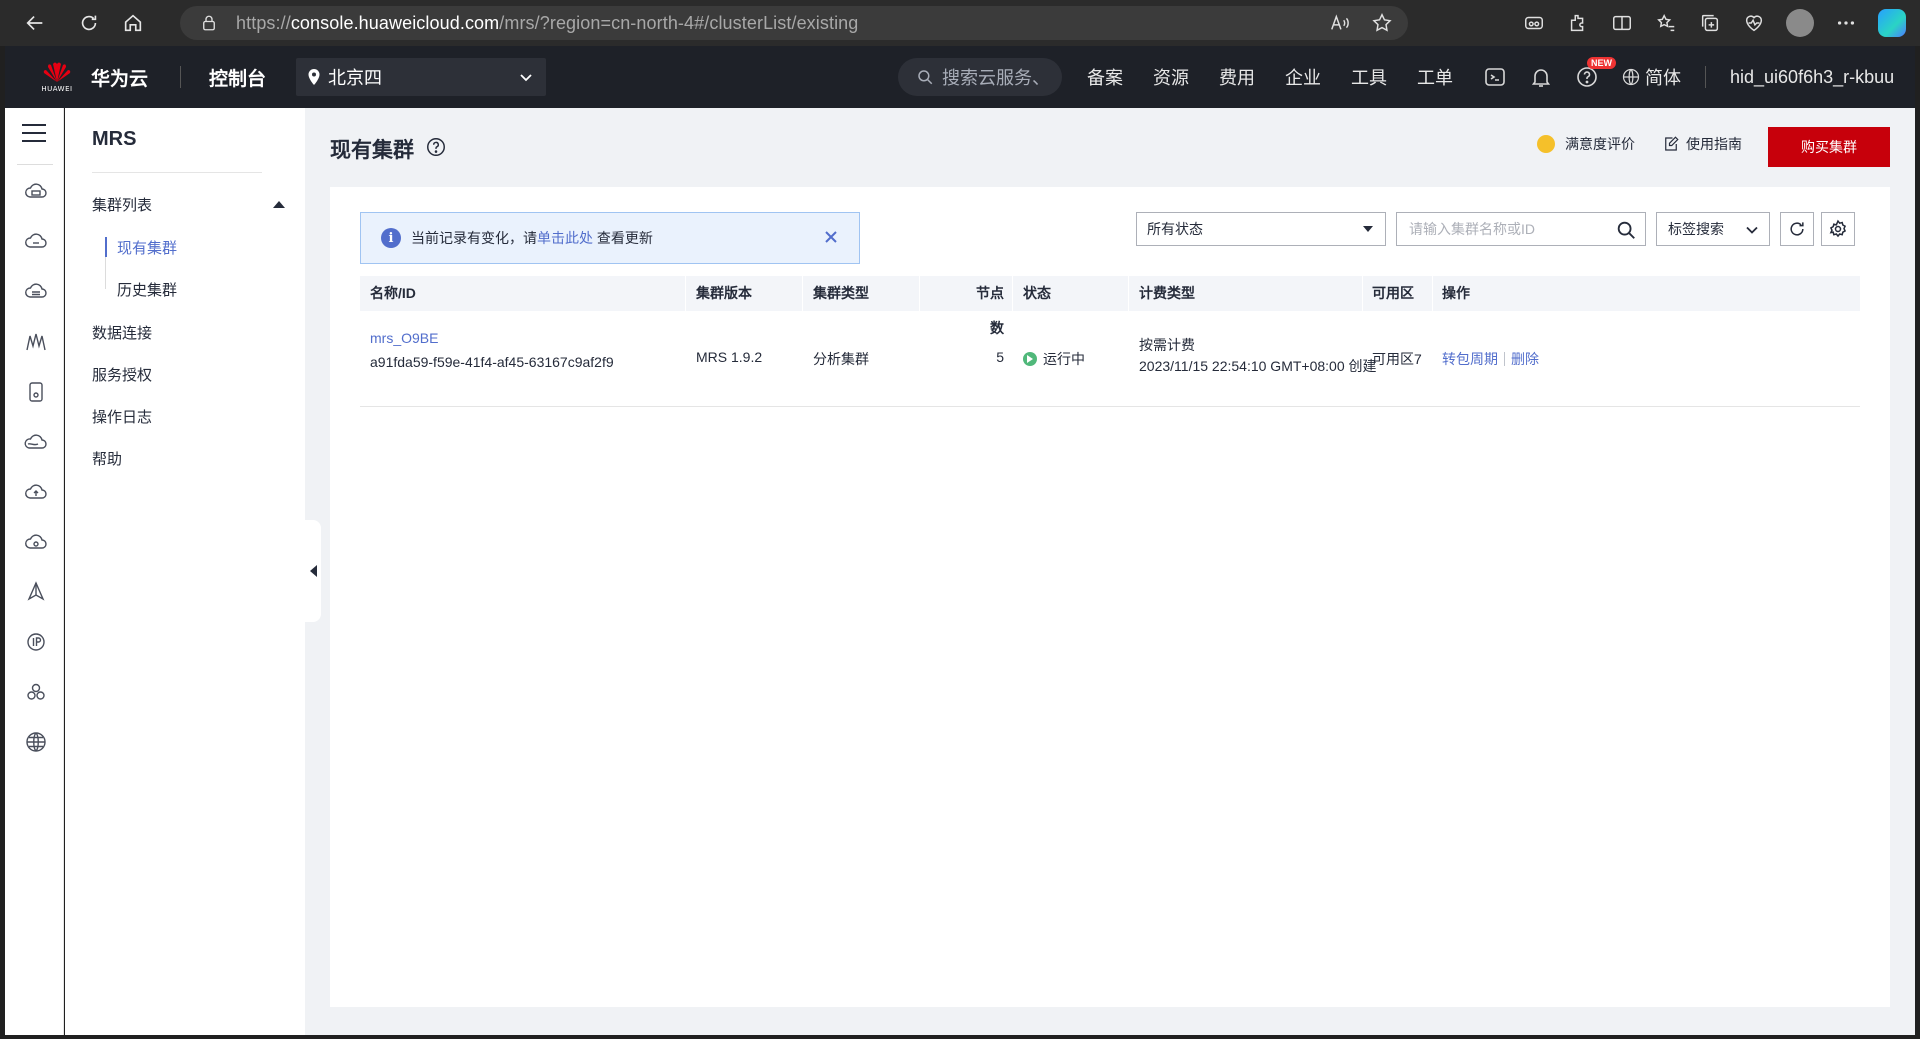  I want to click on col-billing: 计费类型, so click(1167, 293).